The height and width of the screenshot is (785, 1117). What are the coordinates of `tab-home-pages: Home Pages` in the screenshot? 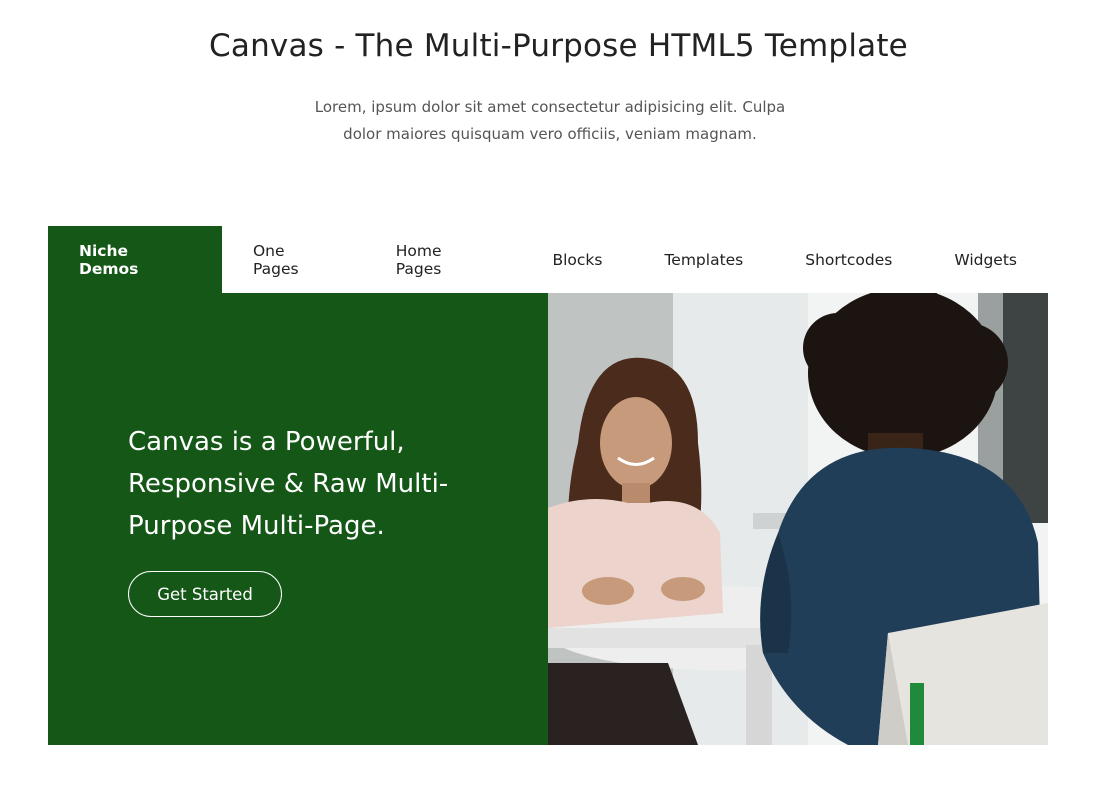 It's located at (443, 259).